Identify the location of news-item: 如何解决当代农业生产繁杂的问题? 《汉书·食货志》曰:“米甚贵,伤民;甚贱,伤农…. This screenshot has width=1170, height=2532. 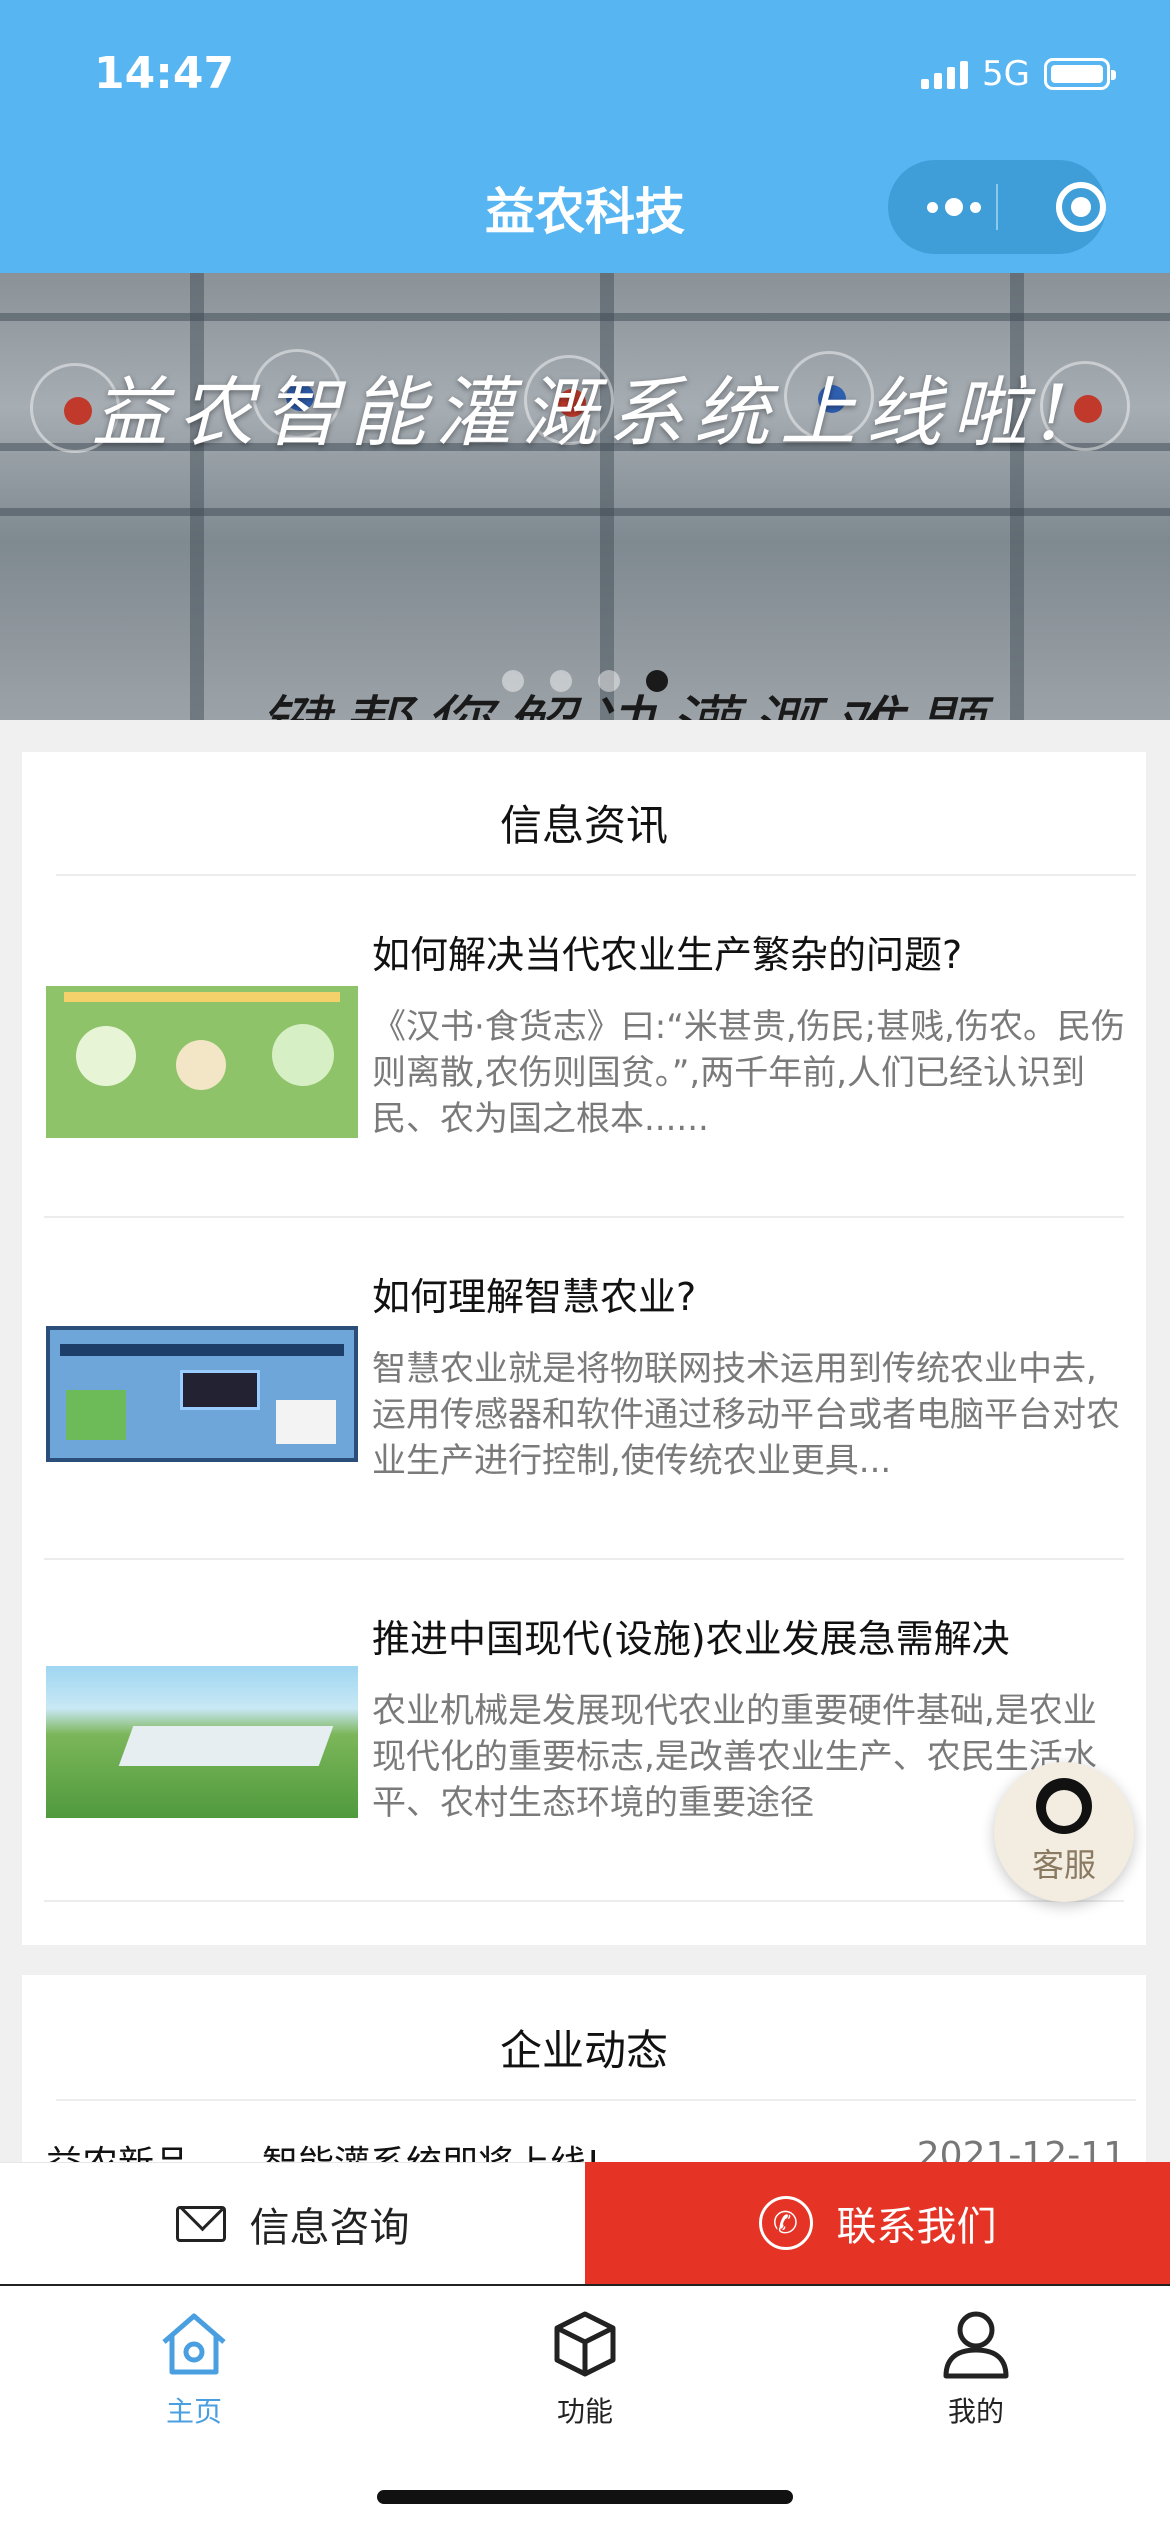
(584, 1047).